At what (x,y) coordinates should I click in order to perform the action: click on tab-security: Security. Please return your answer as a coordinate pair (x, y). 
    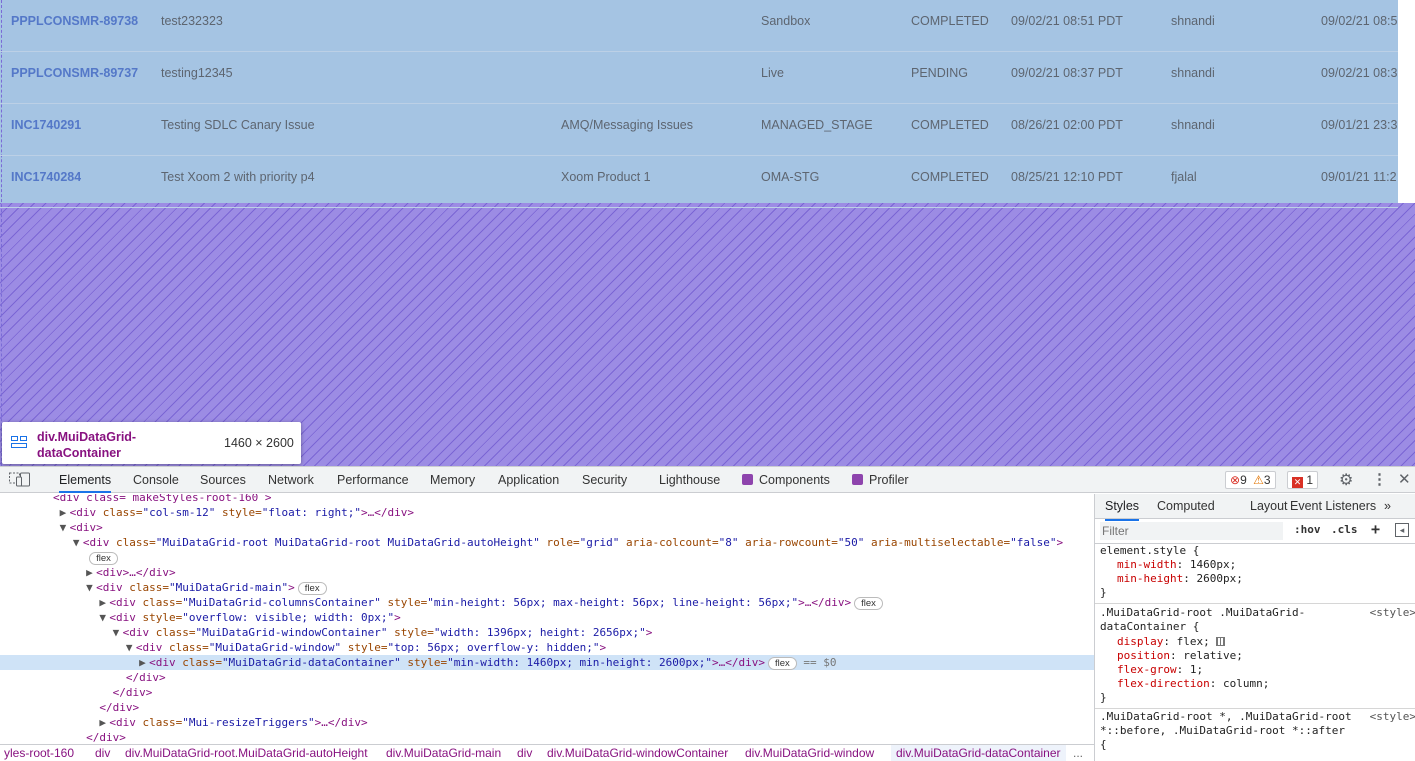
    Looking at the image, I should click on (604, 480).